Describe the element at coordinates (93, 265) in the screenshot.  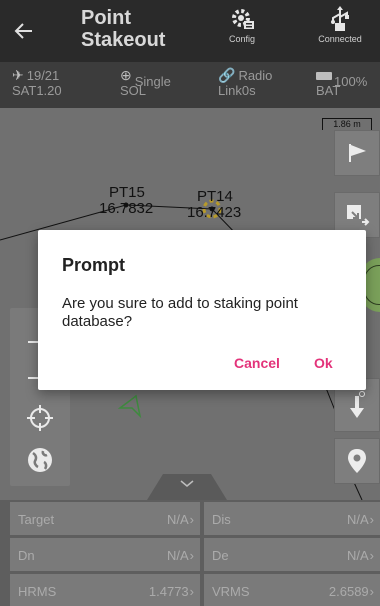
I see `dialog-title: Prompt` at that location.